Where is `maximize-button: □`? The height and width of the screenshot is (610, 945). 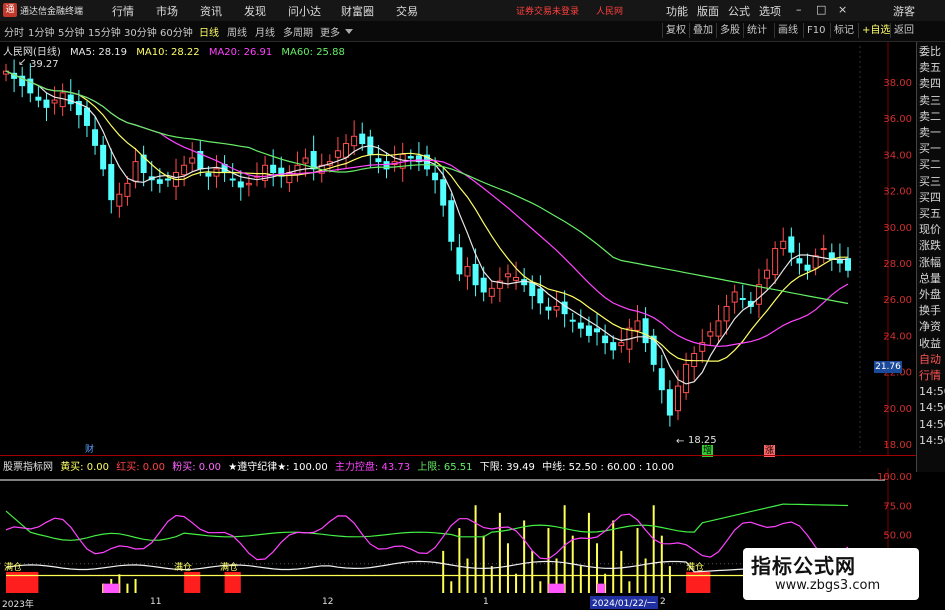
maximize-button: □ is located at coordinates (821, 9).